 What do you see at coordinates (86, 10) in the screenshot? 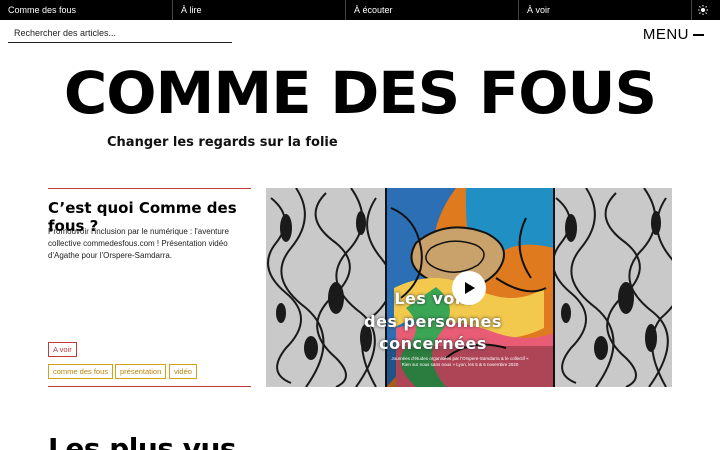
I see `nav-item-comme-des-fous: Comme des fous` at bounding box center [86, 10].